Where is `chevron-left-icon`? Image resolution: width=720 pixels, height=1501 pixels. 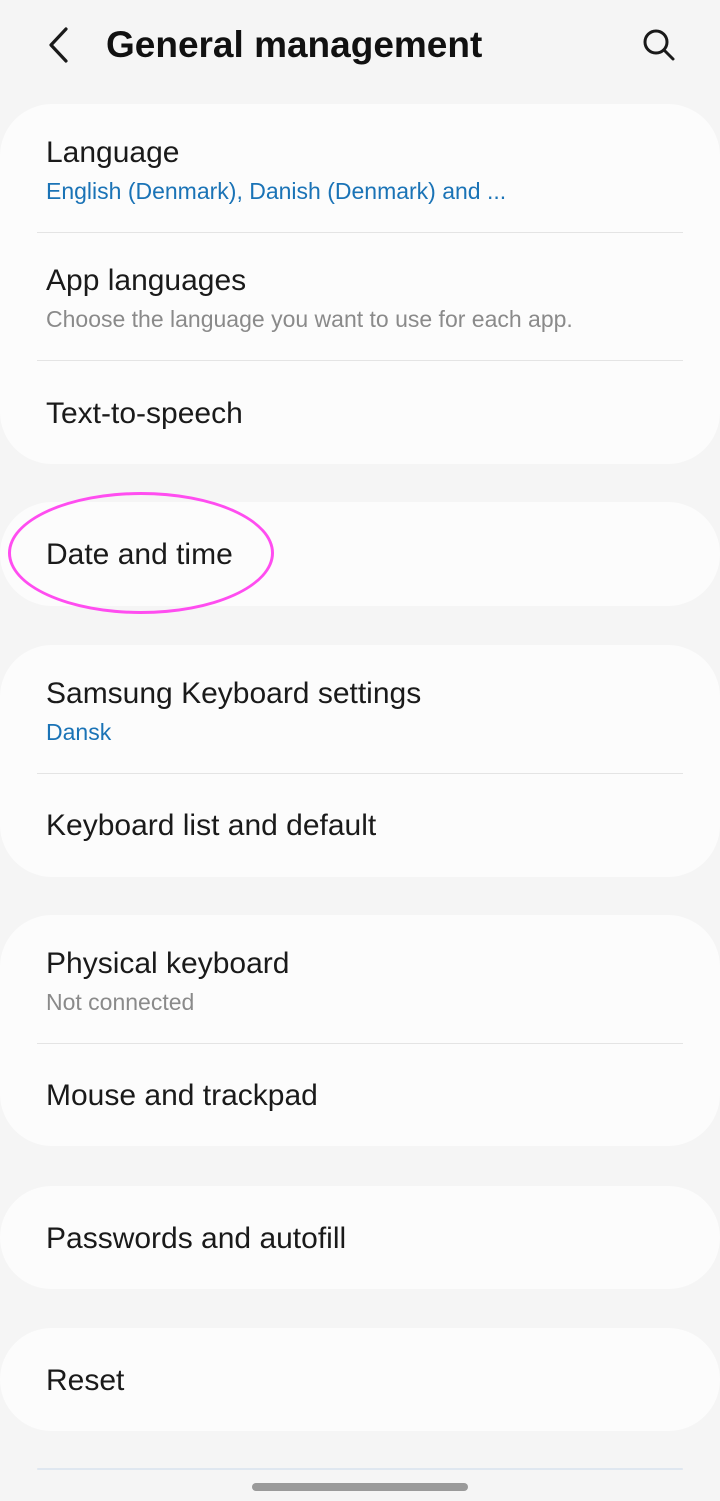 chevron-left-icon is located at coordinates (58, 45).